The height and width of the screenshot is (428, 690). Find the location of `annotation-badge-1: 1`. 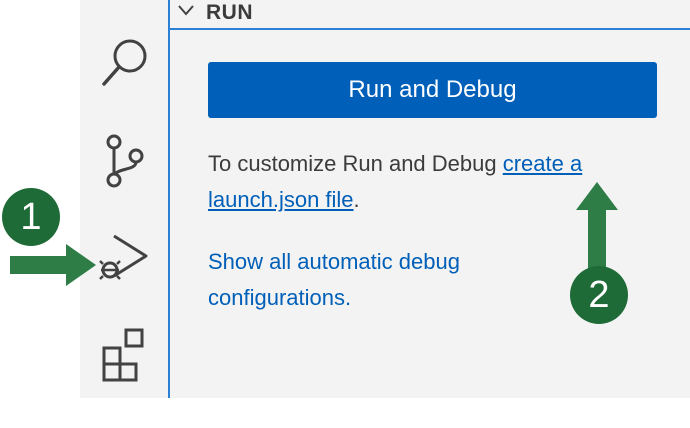

annotation-badge-1: 1 is located at coordinates (31, 217).